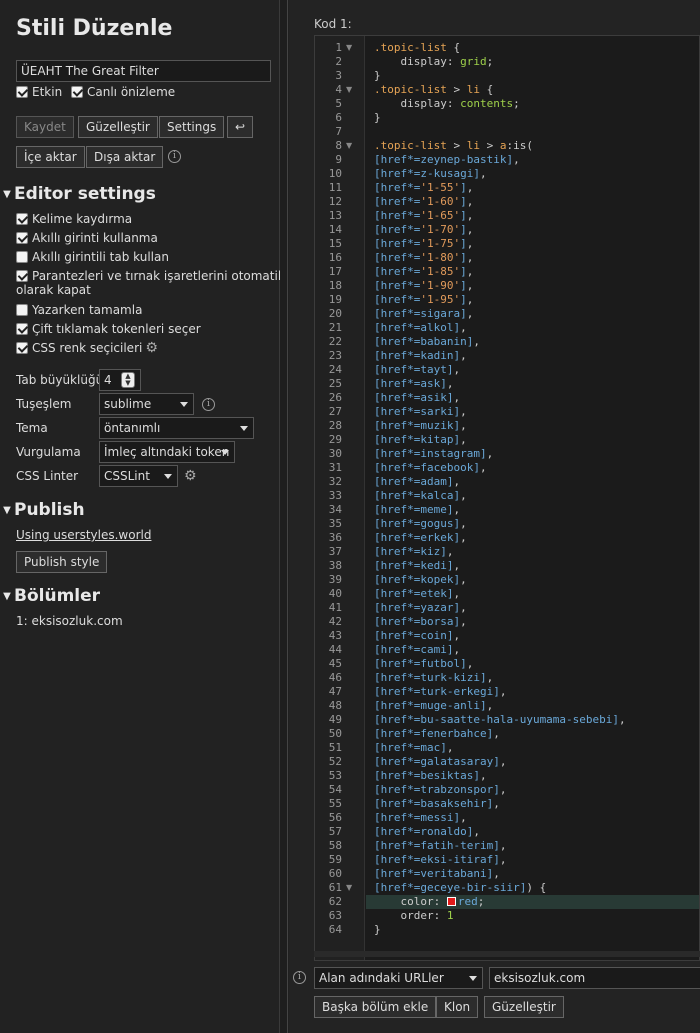  What do you see at coordinates (417, 482) in the screenshot?
I see `code-line: [href*=adam],` at bounding box center [417, 482].